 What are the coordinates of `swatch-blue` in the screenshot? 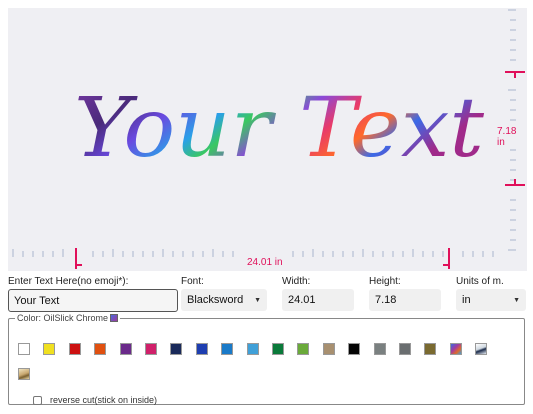 It's located at (201, 349).